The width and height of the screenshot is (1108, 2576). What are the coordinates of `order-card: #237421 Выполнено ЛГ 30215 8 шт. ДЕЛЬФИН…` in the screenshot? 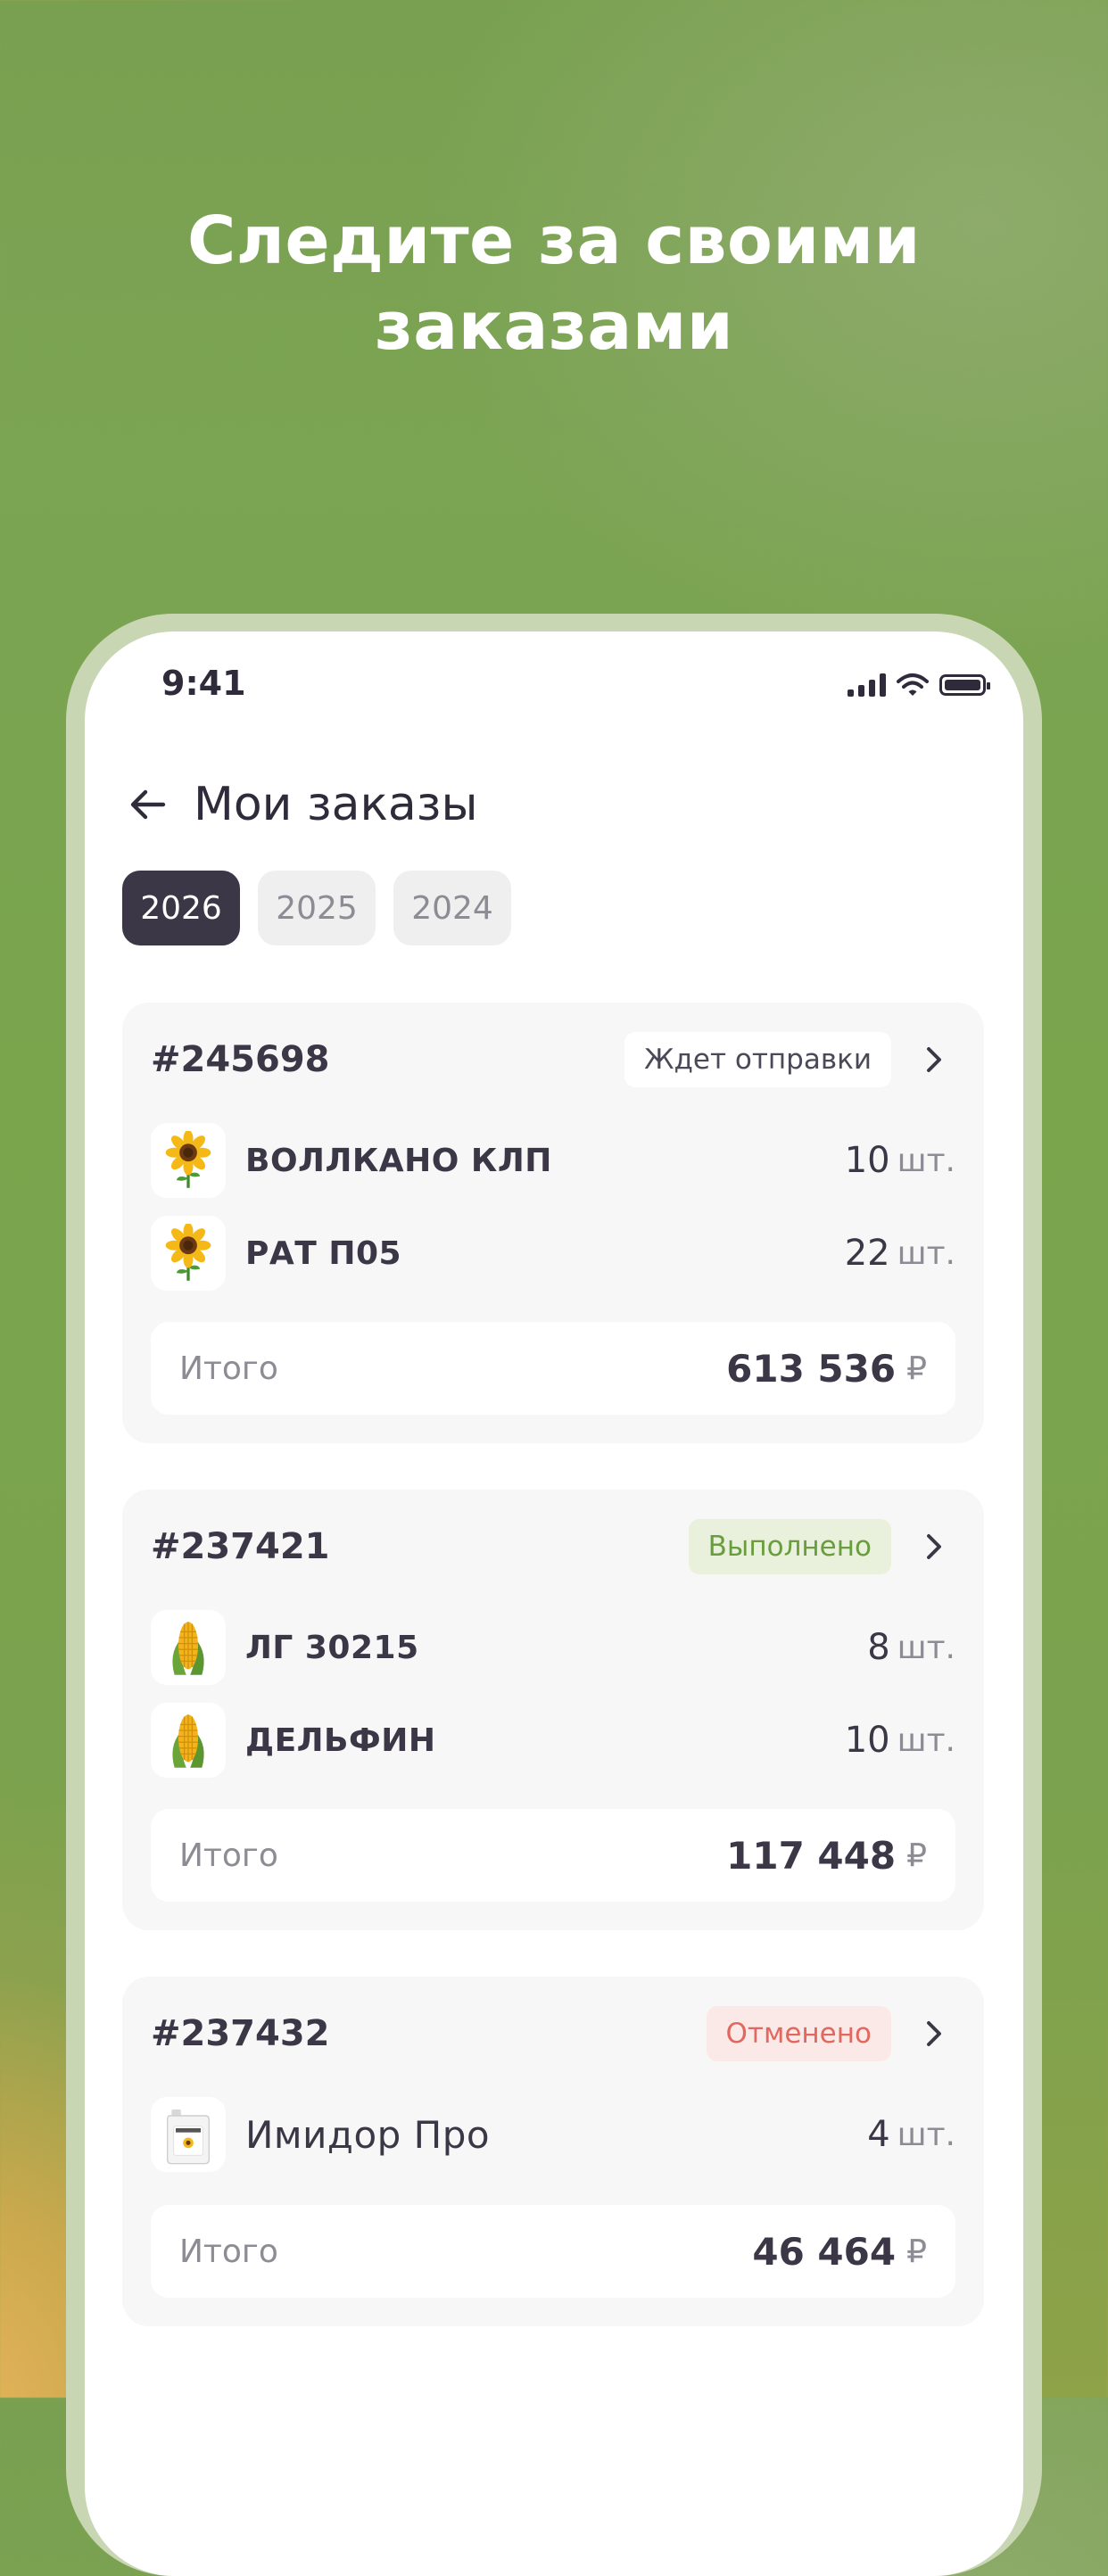 It's located at (553, 1710).